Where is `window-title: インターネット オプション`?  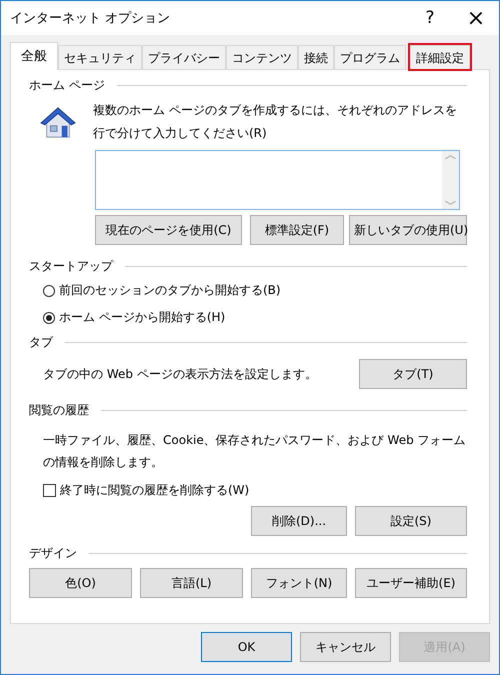 window-title: インターネット オプション is located at coordinates (90, 18).